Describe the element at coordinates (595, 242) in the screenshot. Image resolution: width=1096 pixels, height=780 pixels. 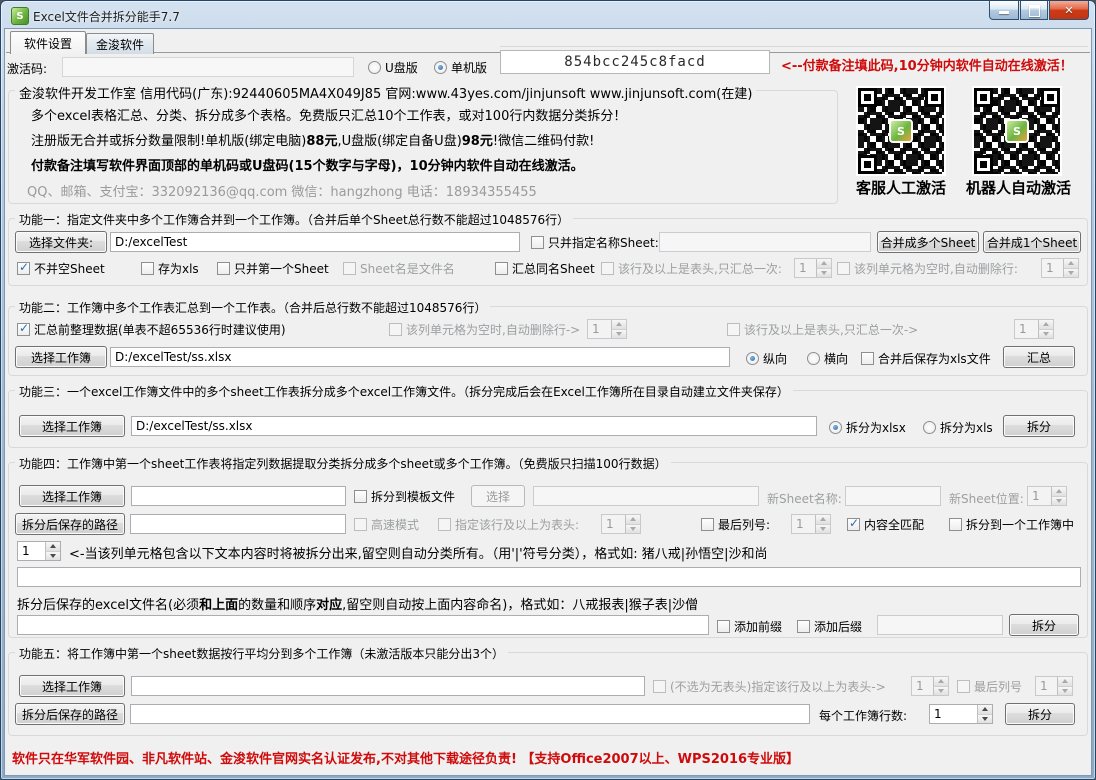
I see `f1-named-sheet-checkbox: 只并指定名称Sheet:` at that location.